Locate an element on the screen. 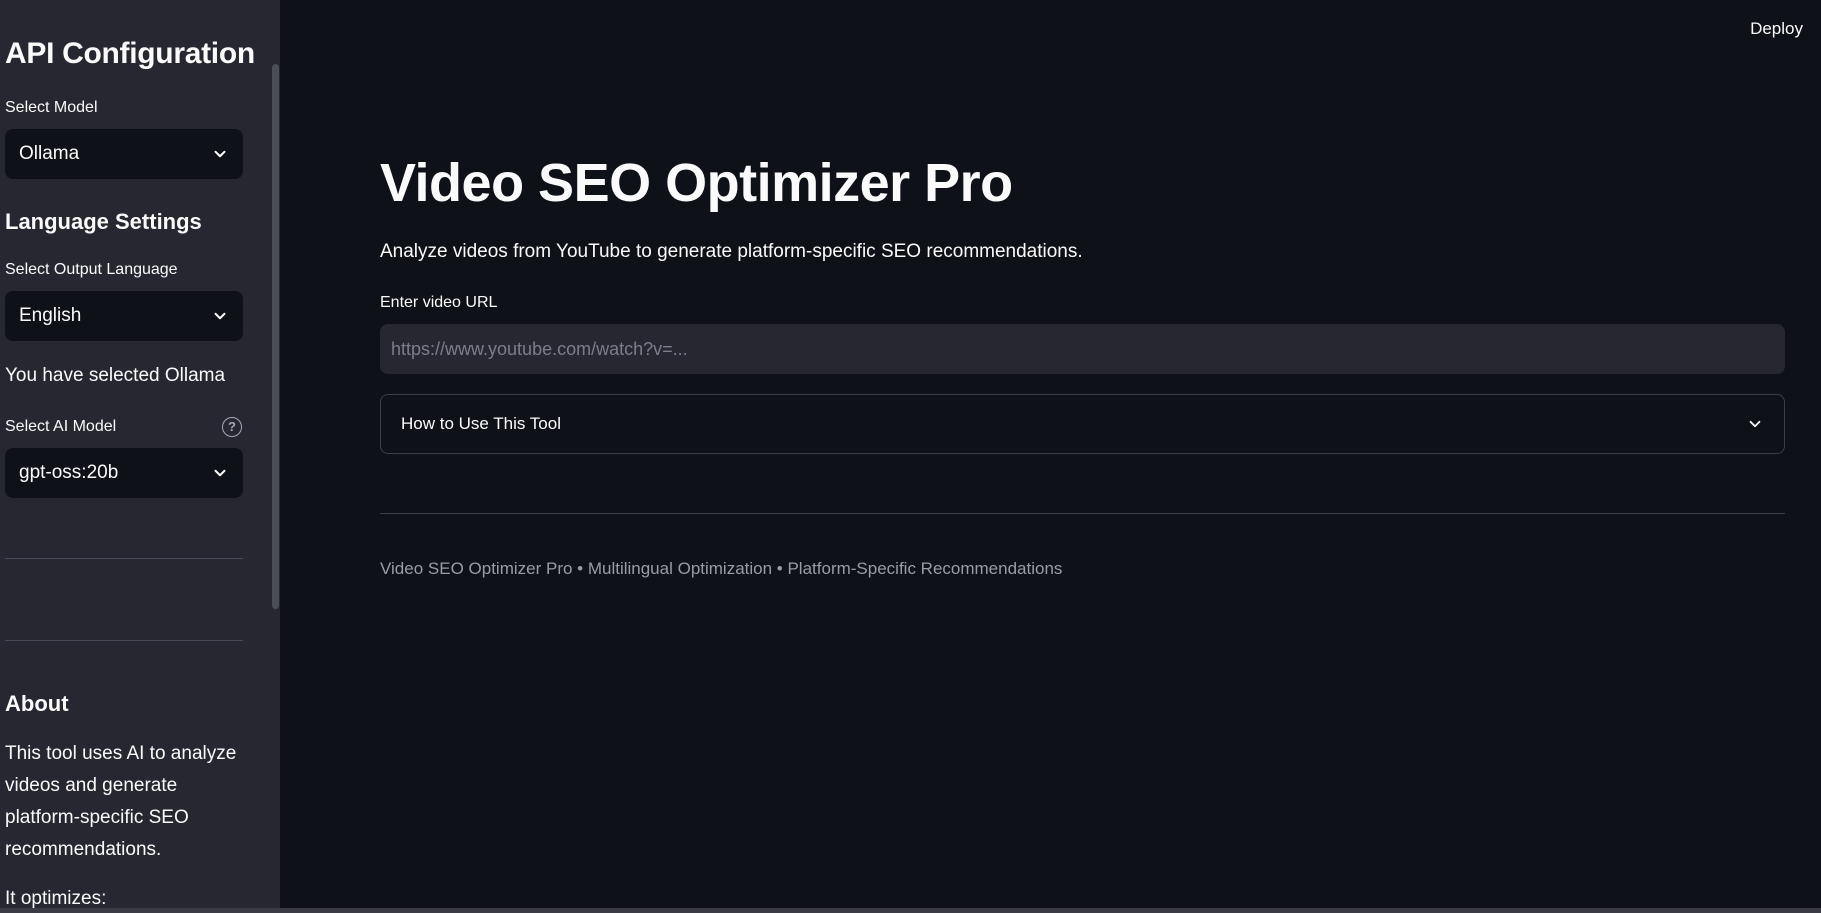 The height and width of the screenshot is (913, 1821). about-heading: About is located at coordinates (37, 703).